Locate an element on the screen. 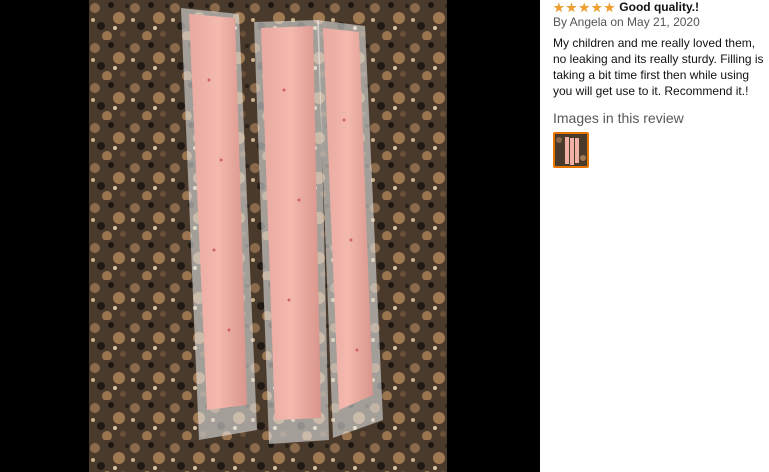 Image resolution: width=769 pixels, height=472 pixels. review-byline: By Angela on May 21, 2020 is located at coordinates (626, 22).